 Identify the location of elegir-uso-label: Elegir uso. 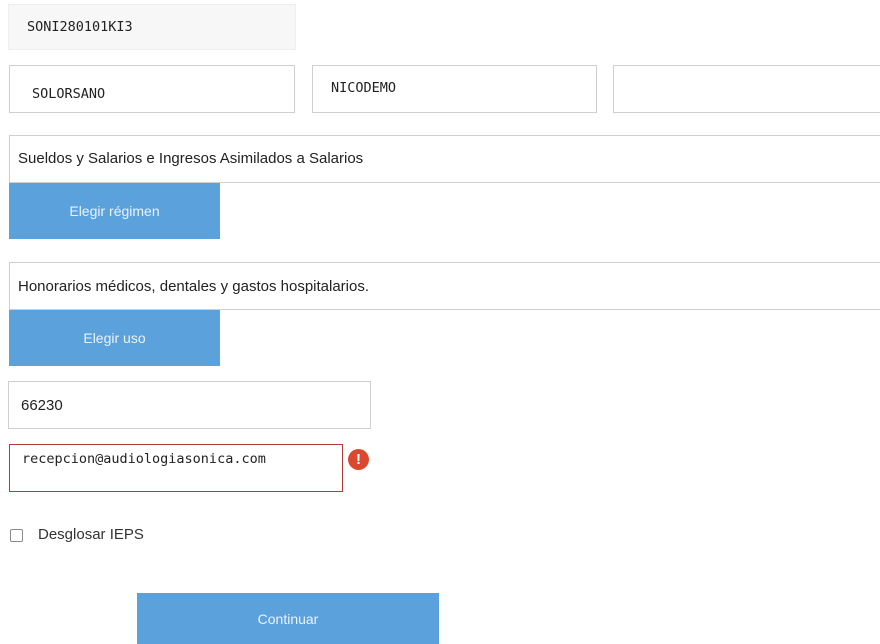
(114, 338).